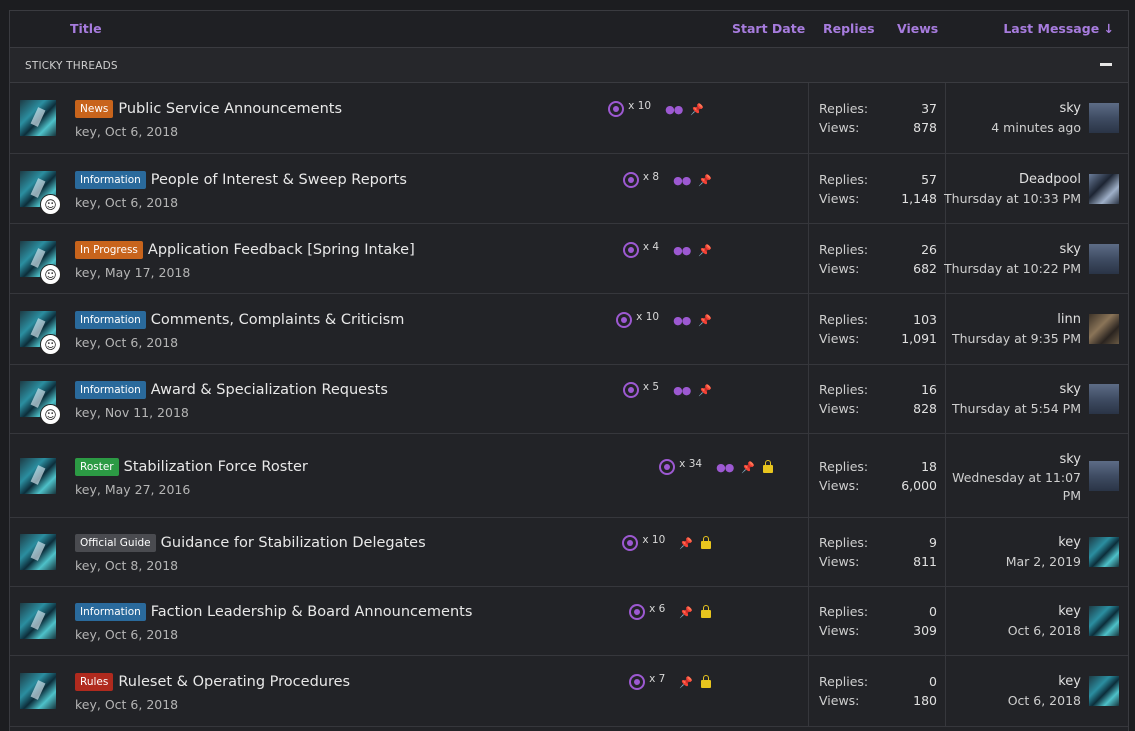 This screenshot has width=1135, height=731. What do you see at coordinates (768, 28) in the screenshot?
I see `sort-start-date: Start Date` at bounding box center [768, 28].